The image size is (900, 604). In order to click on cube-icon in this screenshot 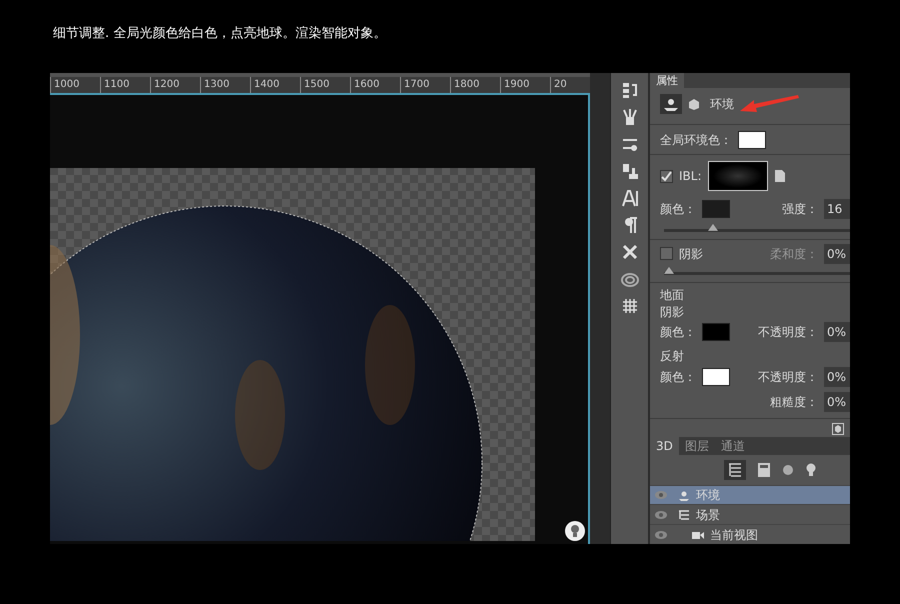, I will do `click(838, 428)`.